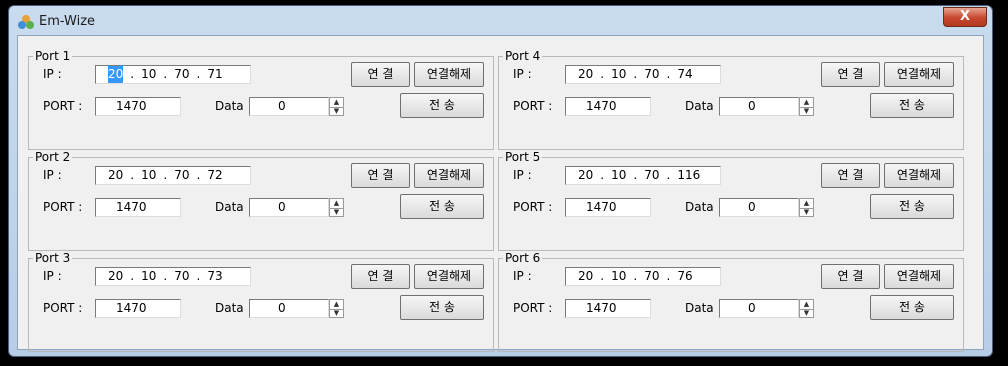 This screenshot has width=1008, height=366. What do you see at coordinates (685, 74) in the screenshot?
I see `ip-octet: 74` at bounding box center [685, 74].